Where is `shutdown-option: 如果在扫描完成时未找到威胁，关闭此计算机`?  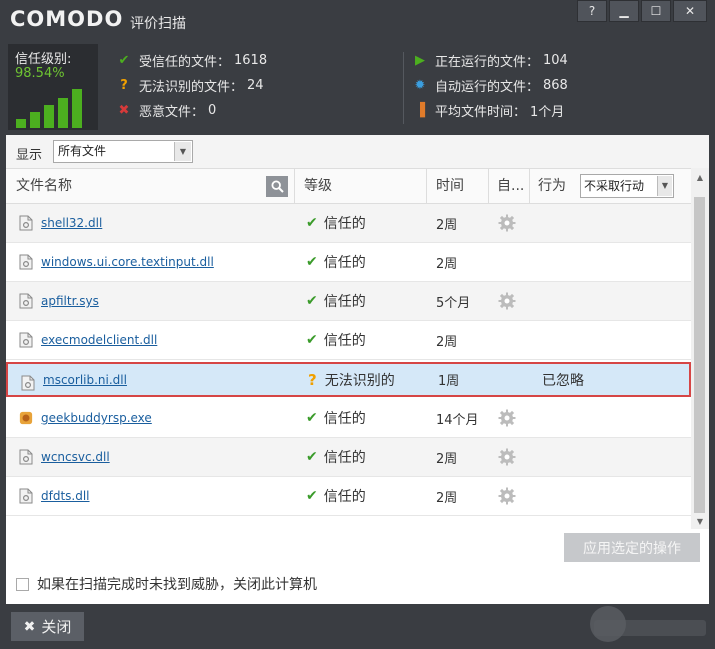 shutdown-option: 如果在扫描完成时未找到威胁，关闭此计算机 is located at coordinates (166, 584).